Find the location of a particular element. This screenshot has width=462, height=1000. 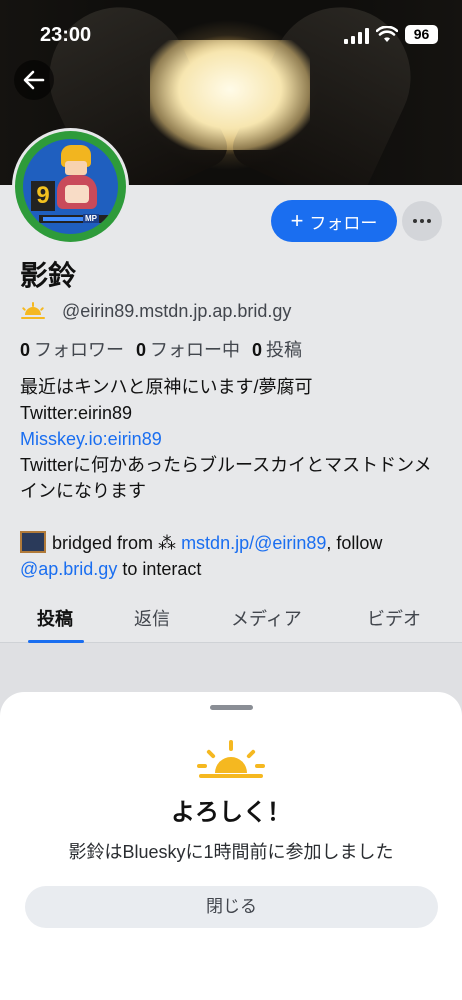

tab-posts: 投稿 is located at coordinates (55, 618).